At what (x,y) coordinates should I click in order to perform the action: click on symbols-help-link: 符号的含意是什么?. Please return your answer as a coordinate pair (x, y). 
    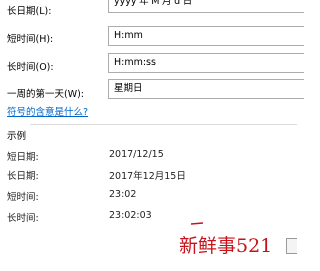
    Looking at the image, I should click on (47, 111).